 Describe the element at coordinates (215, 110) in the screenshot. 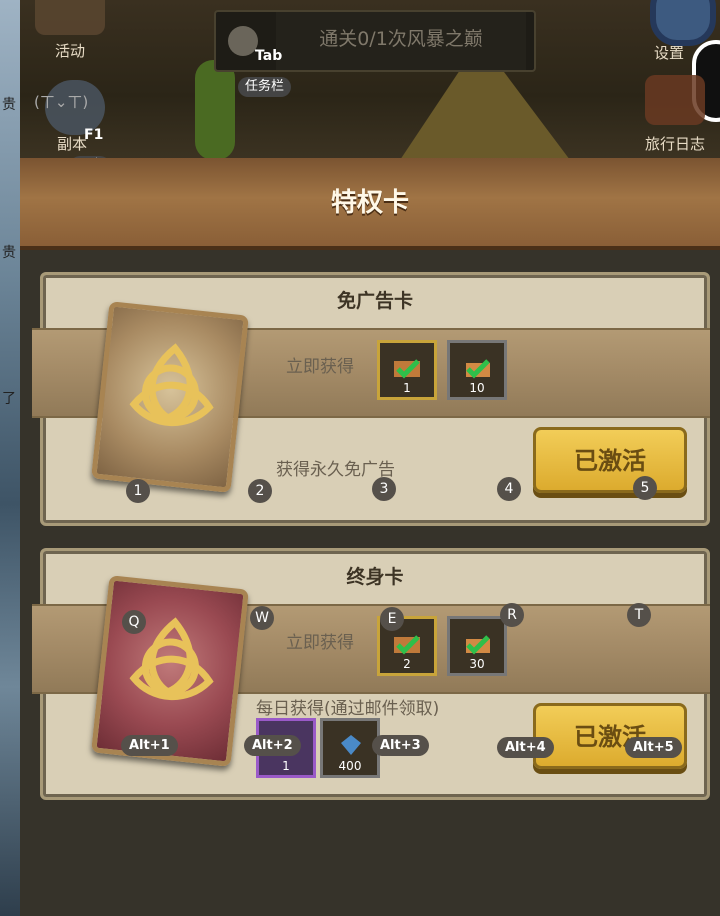

I see `cactus-decoration` at that location.